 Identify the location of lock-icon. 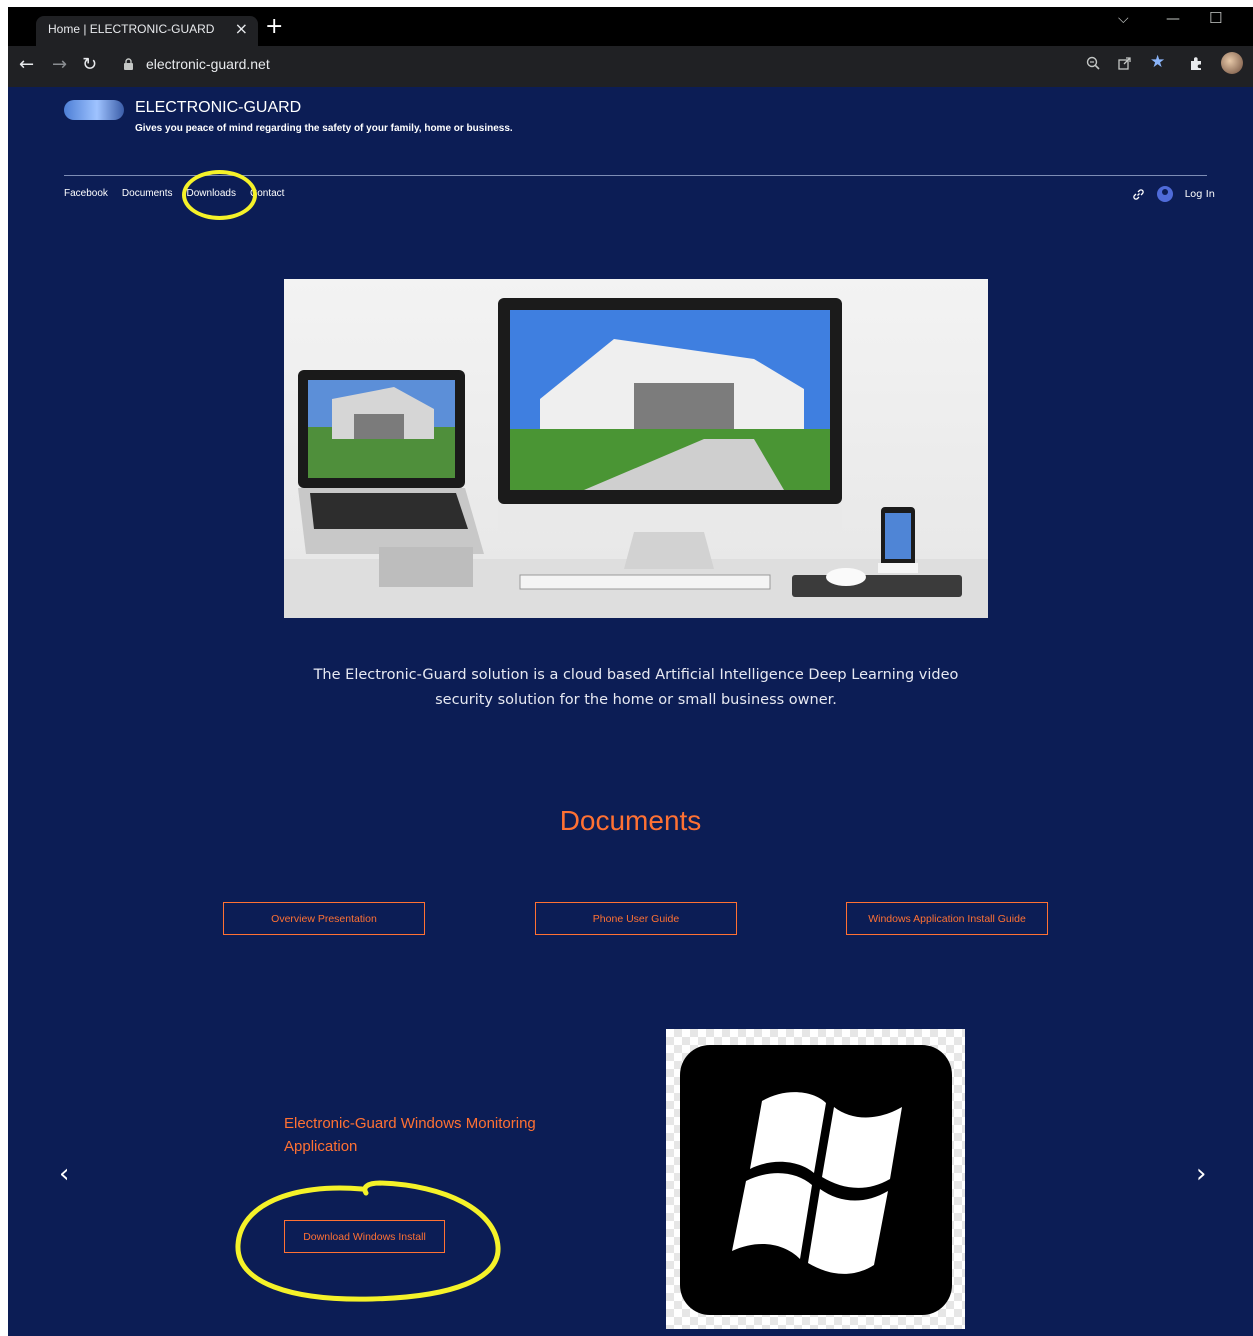
(128, 64).